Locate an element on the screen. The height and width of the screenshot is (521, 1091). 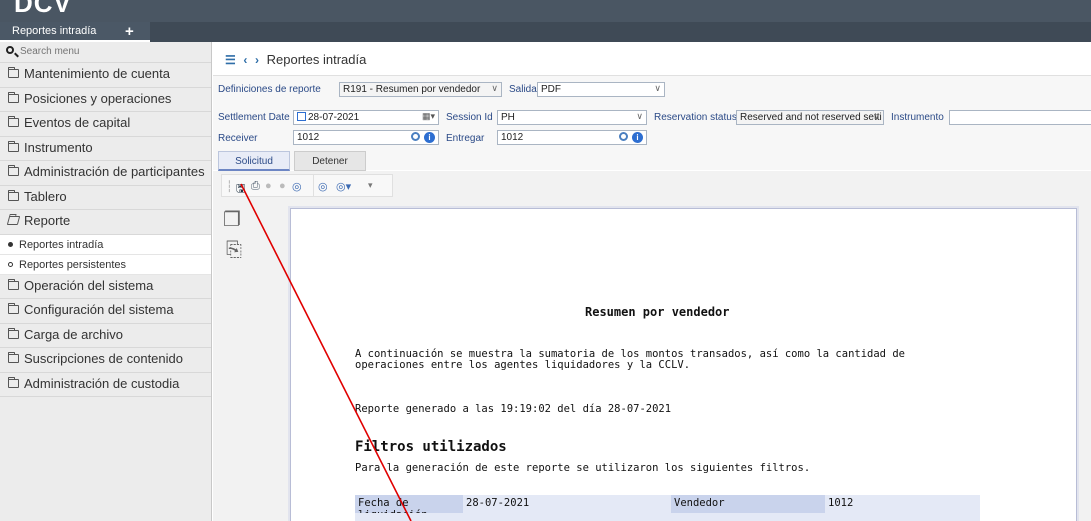
forward-arrow-icon: › is located at coordinates (257, 60).